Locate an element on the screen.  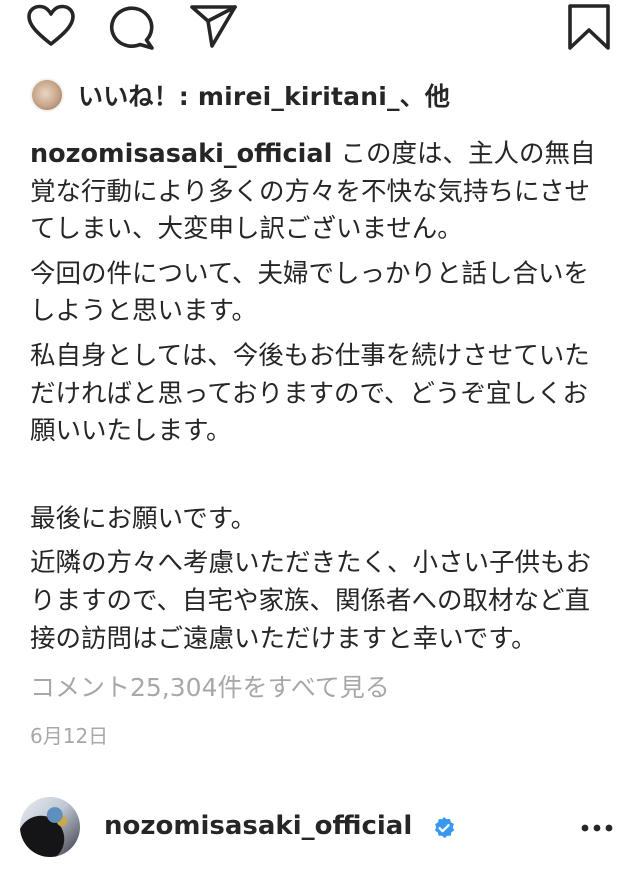
author-avatar is located at coordinates (50, 827).